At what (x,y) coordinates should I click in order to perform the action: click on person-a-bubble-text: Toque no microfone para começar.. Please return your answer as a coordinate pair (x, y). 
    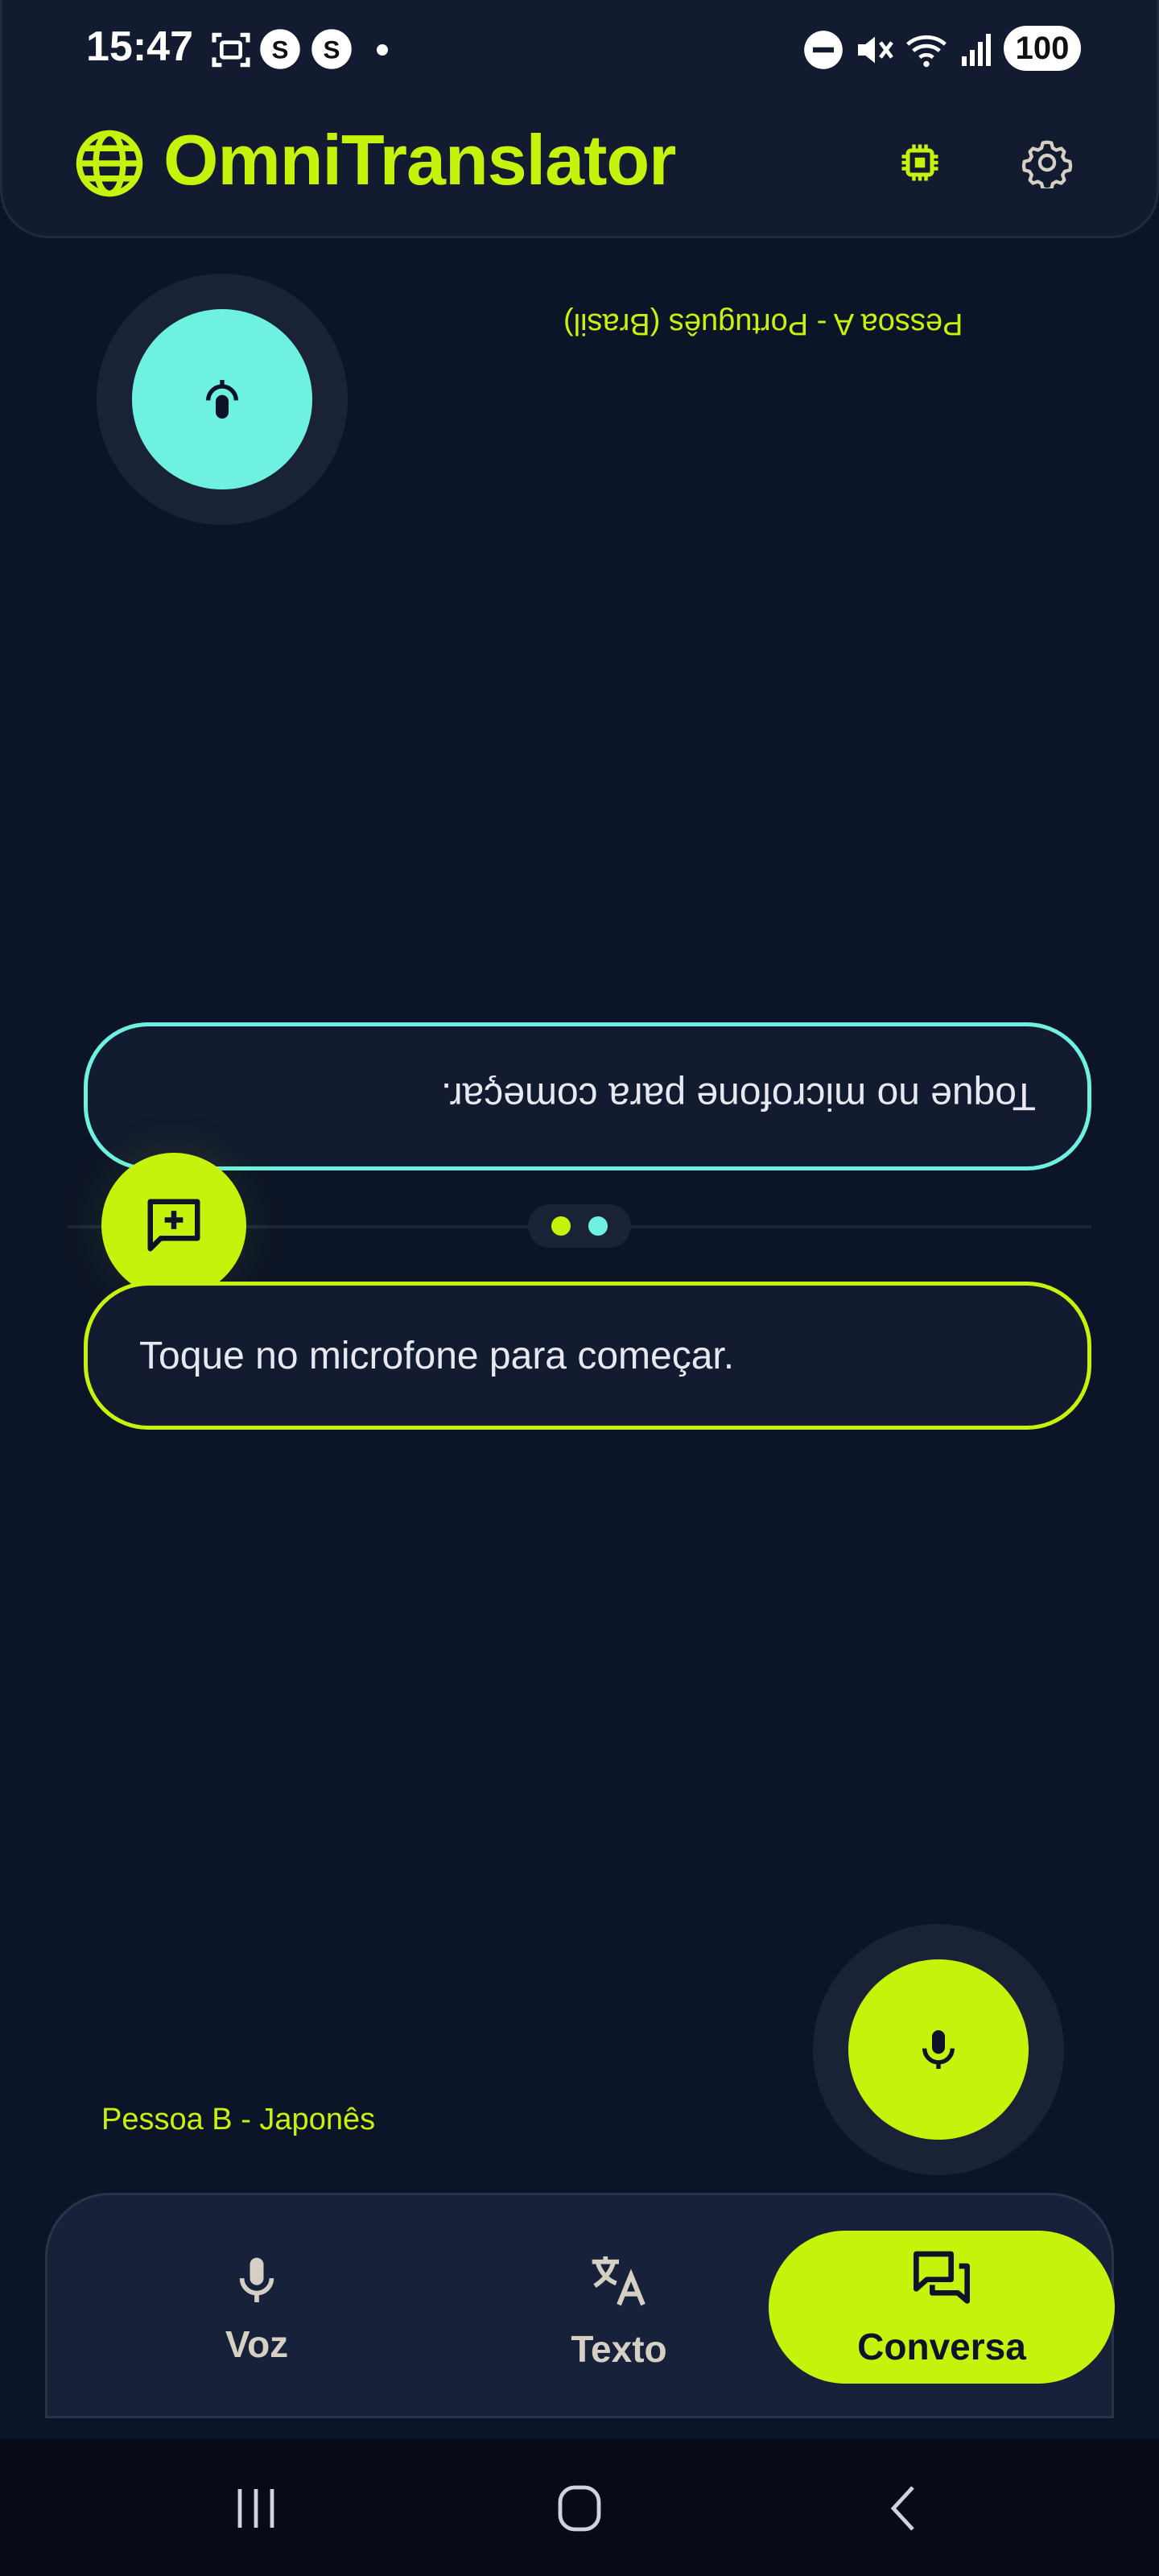
    Looking at the image, I should click on (738, 1096).